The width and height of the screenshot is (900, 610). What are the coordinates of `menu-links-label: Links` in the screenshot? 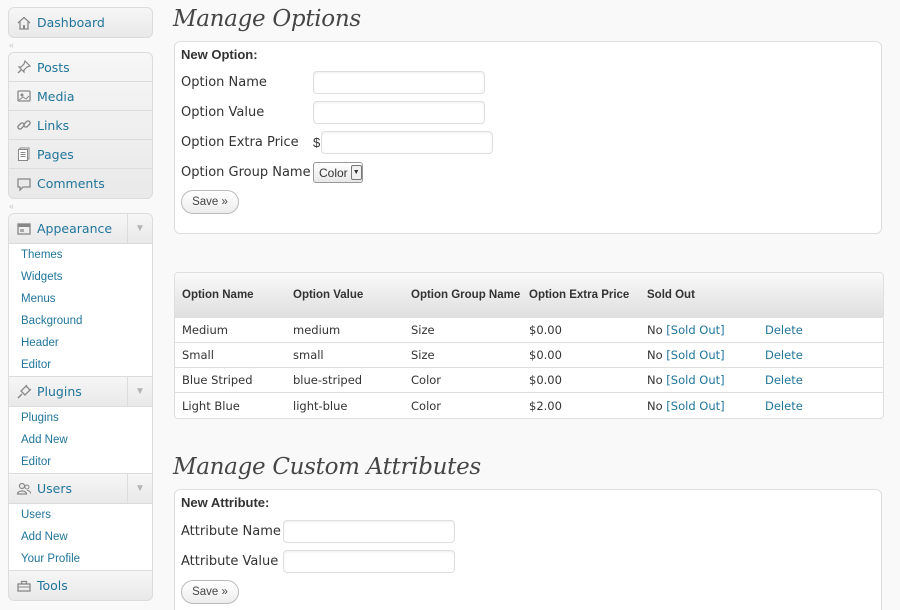 It's located at (53, 125).